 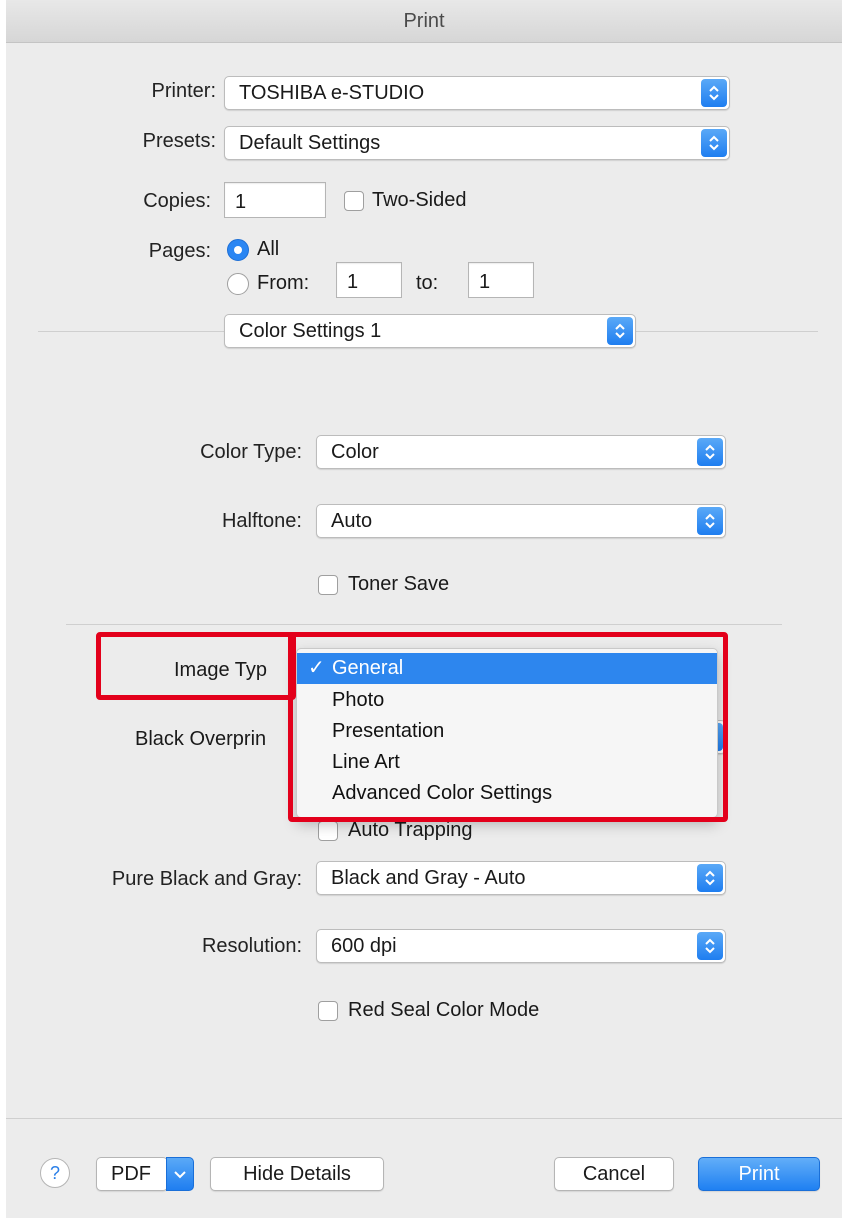 I want to click on window-title: Print, so click(x=424, y=21).